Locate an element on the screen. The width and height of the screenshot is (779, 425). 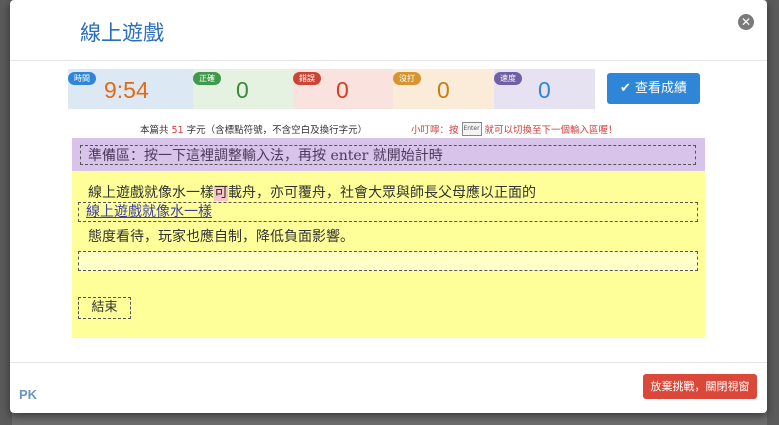
stat-time-badge: 時間 is located at coordinates (82, 78).